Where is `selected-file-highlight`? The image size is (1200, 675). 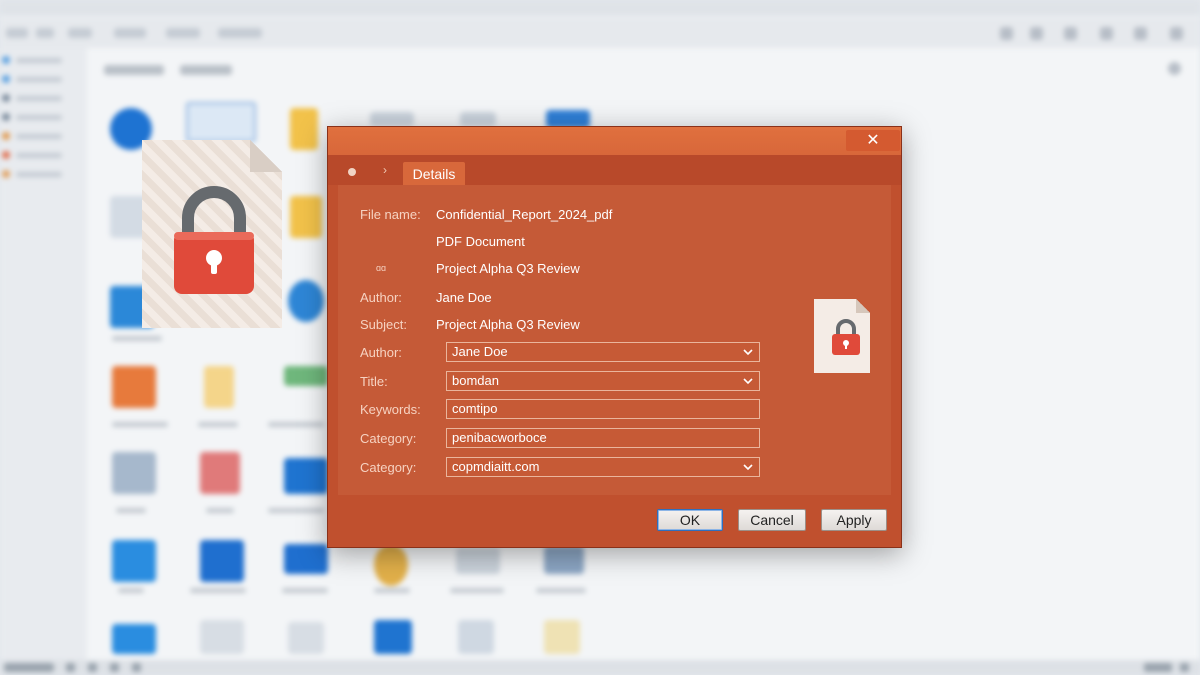
selected-file-highlight is located at coordinates (221, 122).